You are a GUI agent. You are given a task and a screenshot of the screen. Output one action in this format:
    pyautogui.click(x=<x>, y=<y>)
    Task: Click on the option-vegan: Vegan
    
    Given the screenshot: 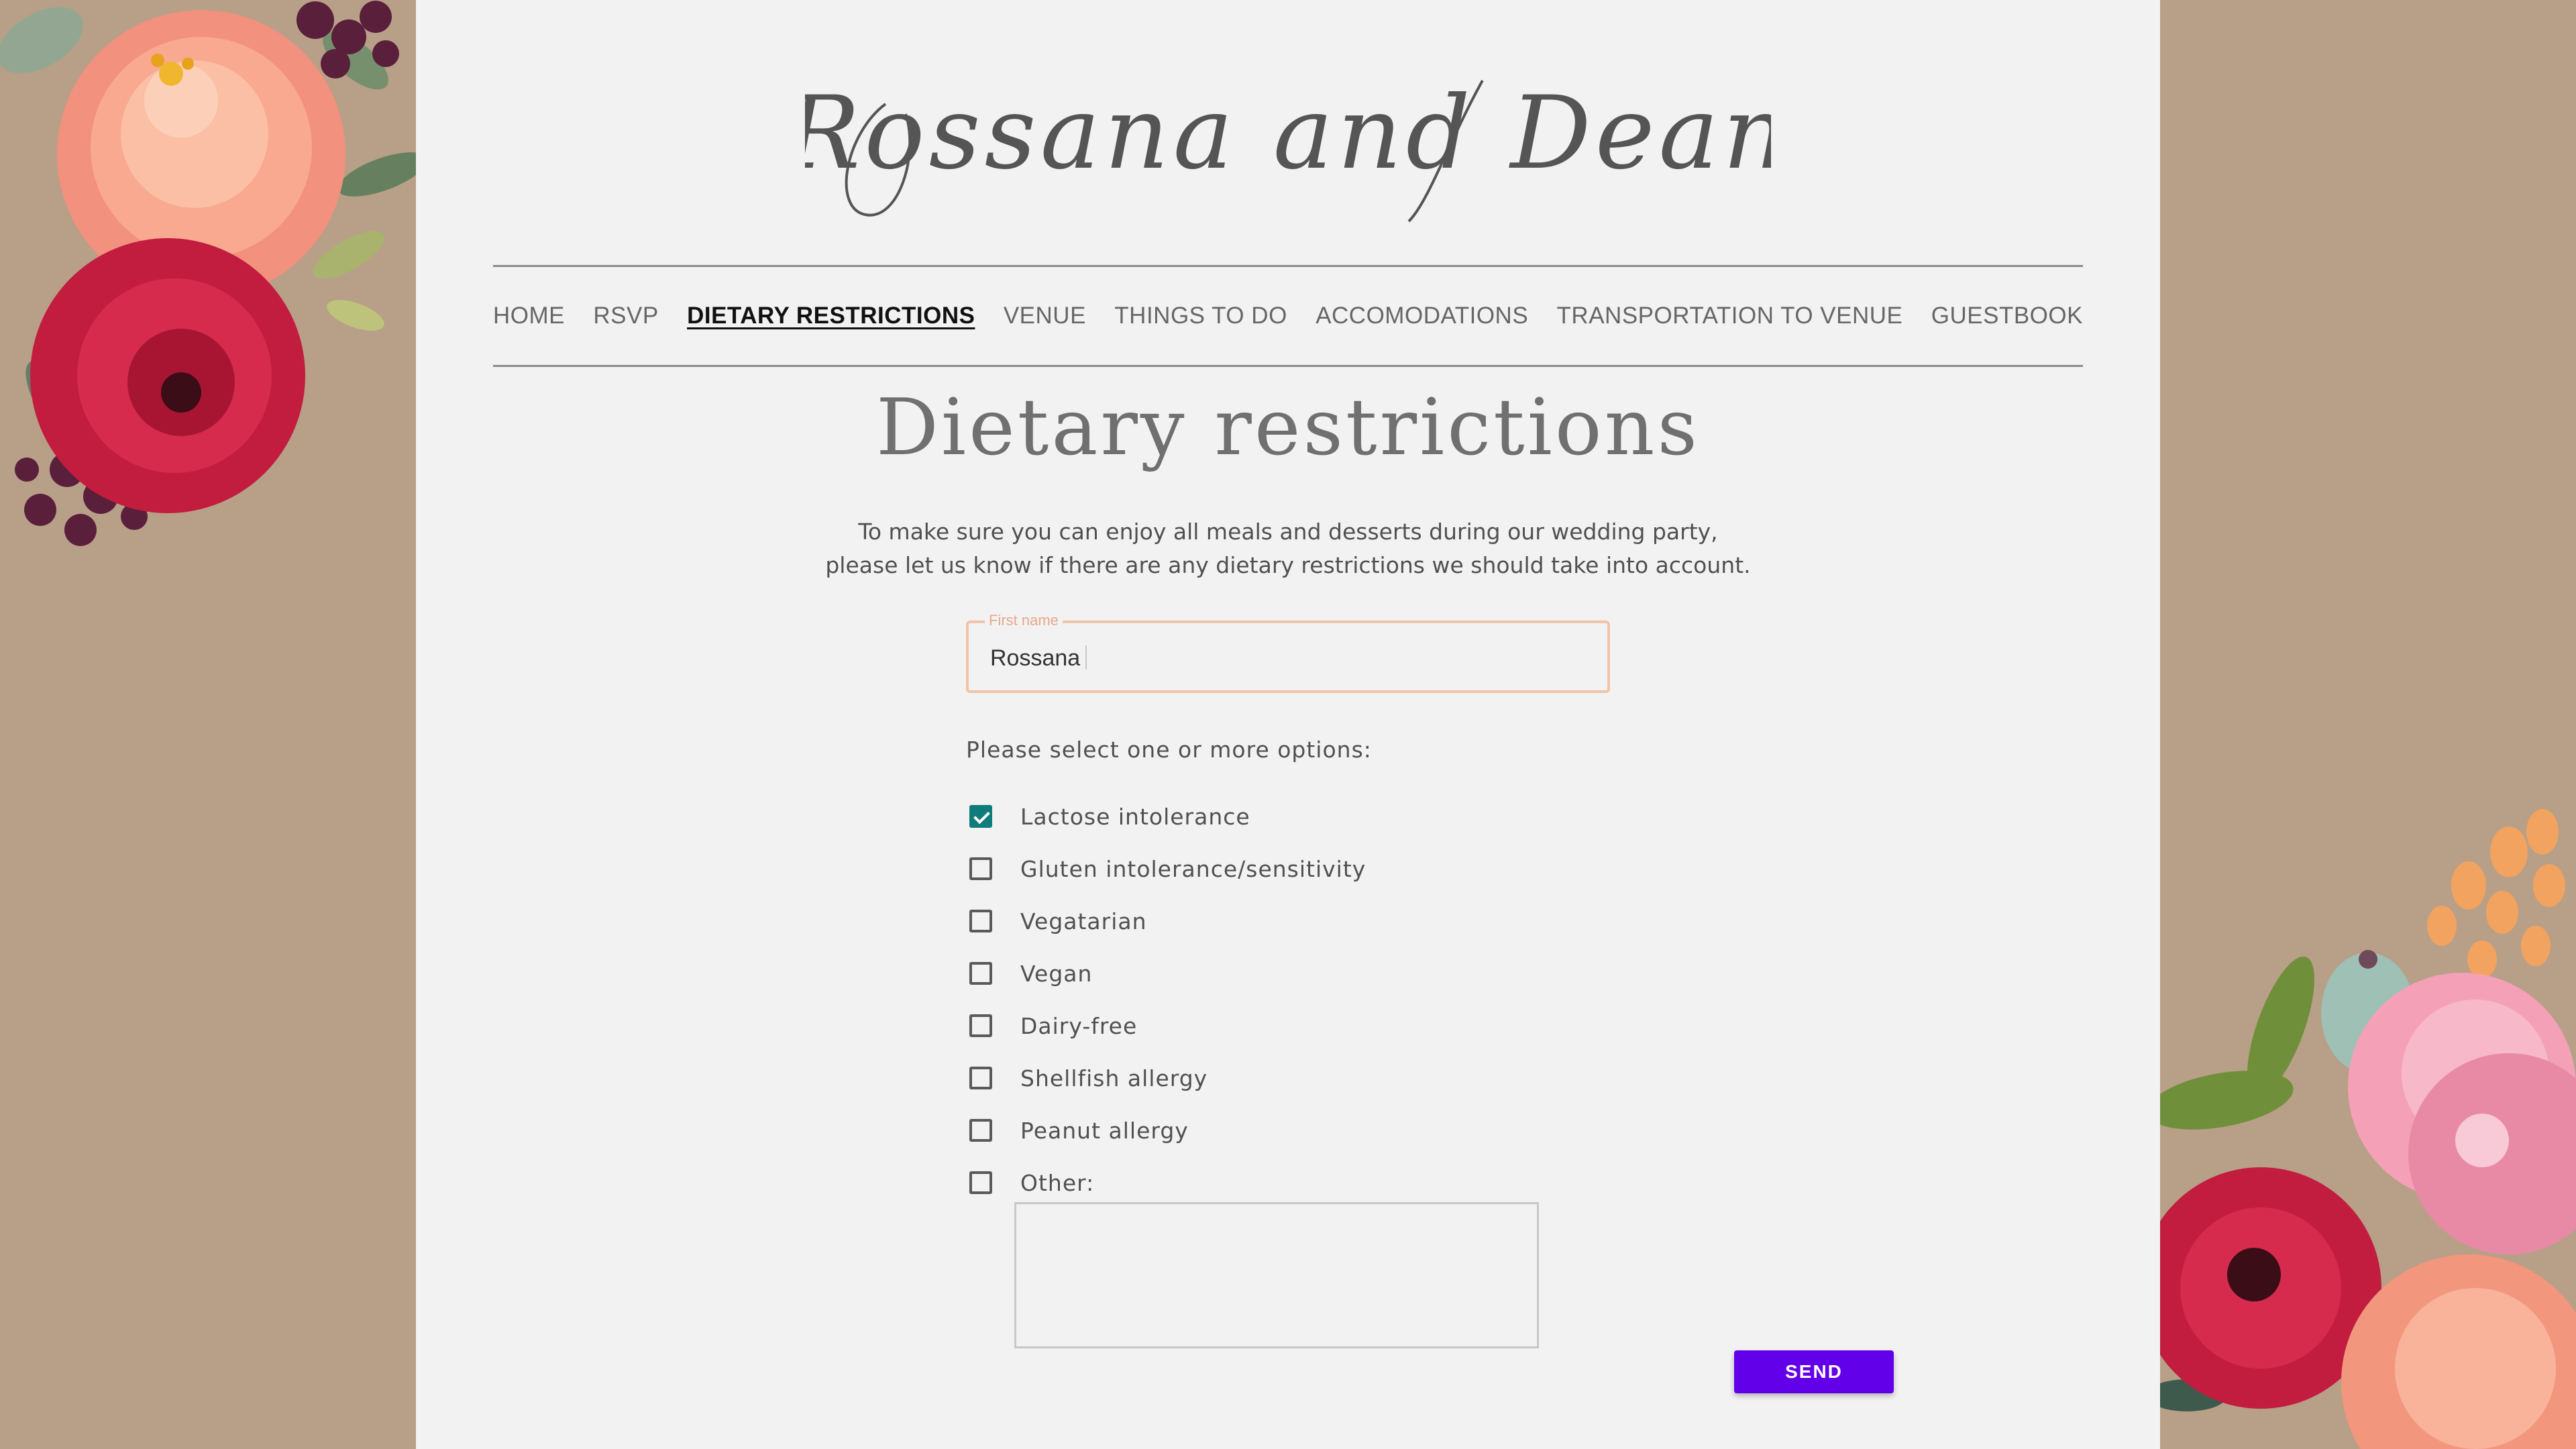 What is the action you would take?
    pyautogui.click(x=1271, y=973)
    